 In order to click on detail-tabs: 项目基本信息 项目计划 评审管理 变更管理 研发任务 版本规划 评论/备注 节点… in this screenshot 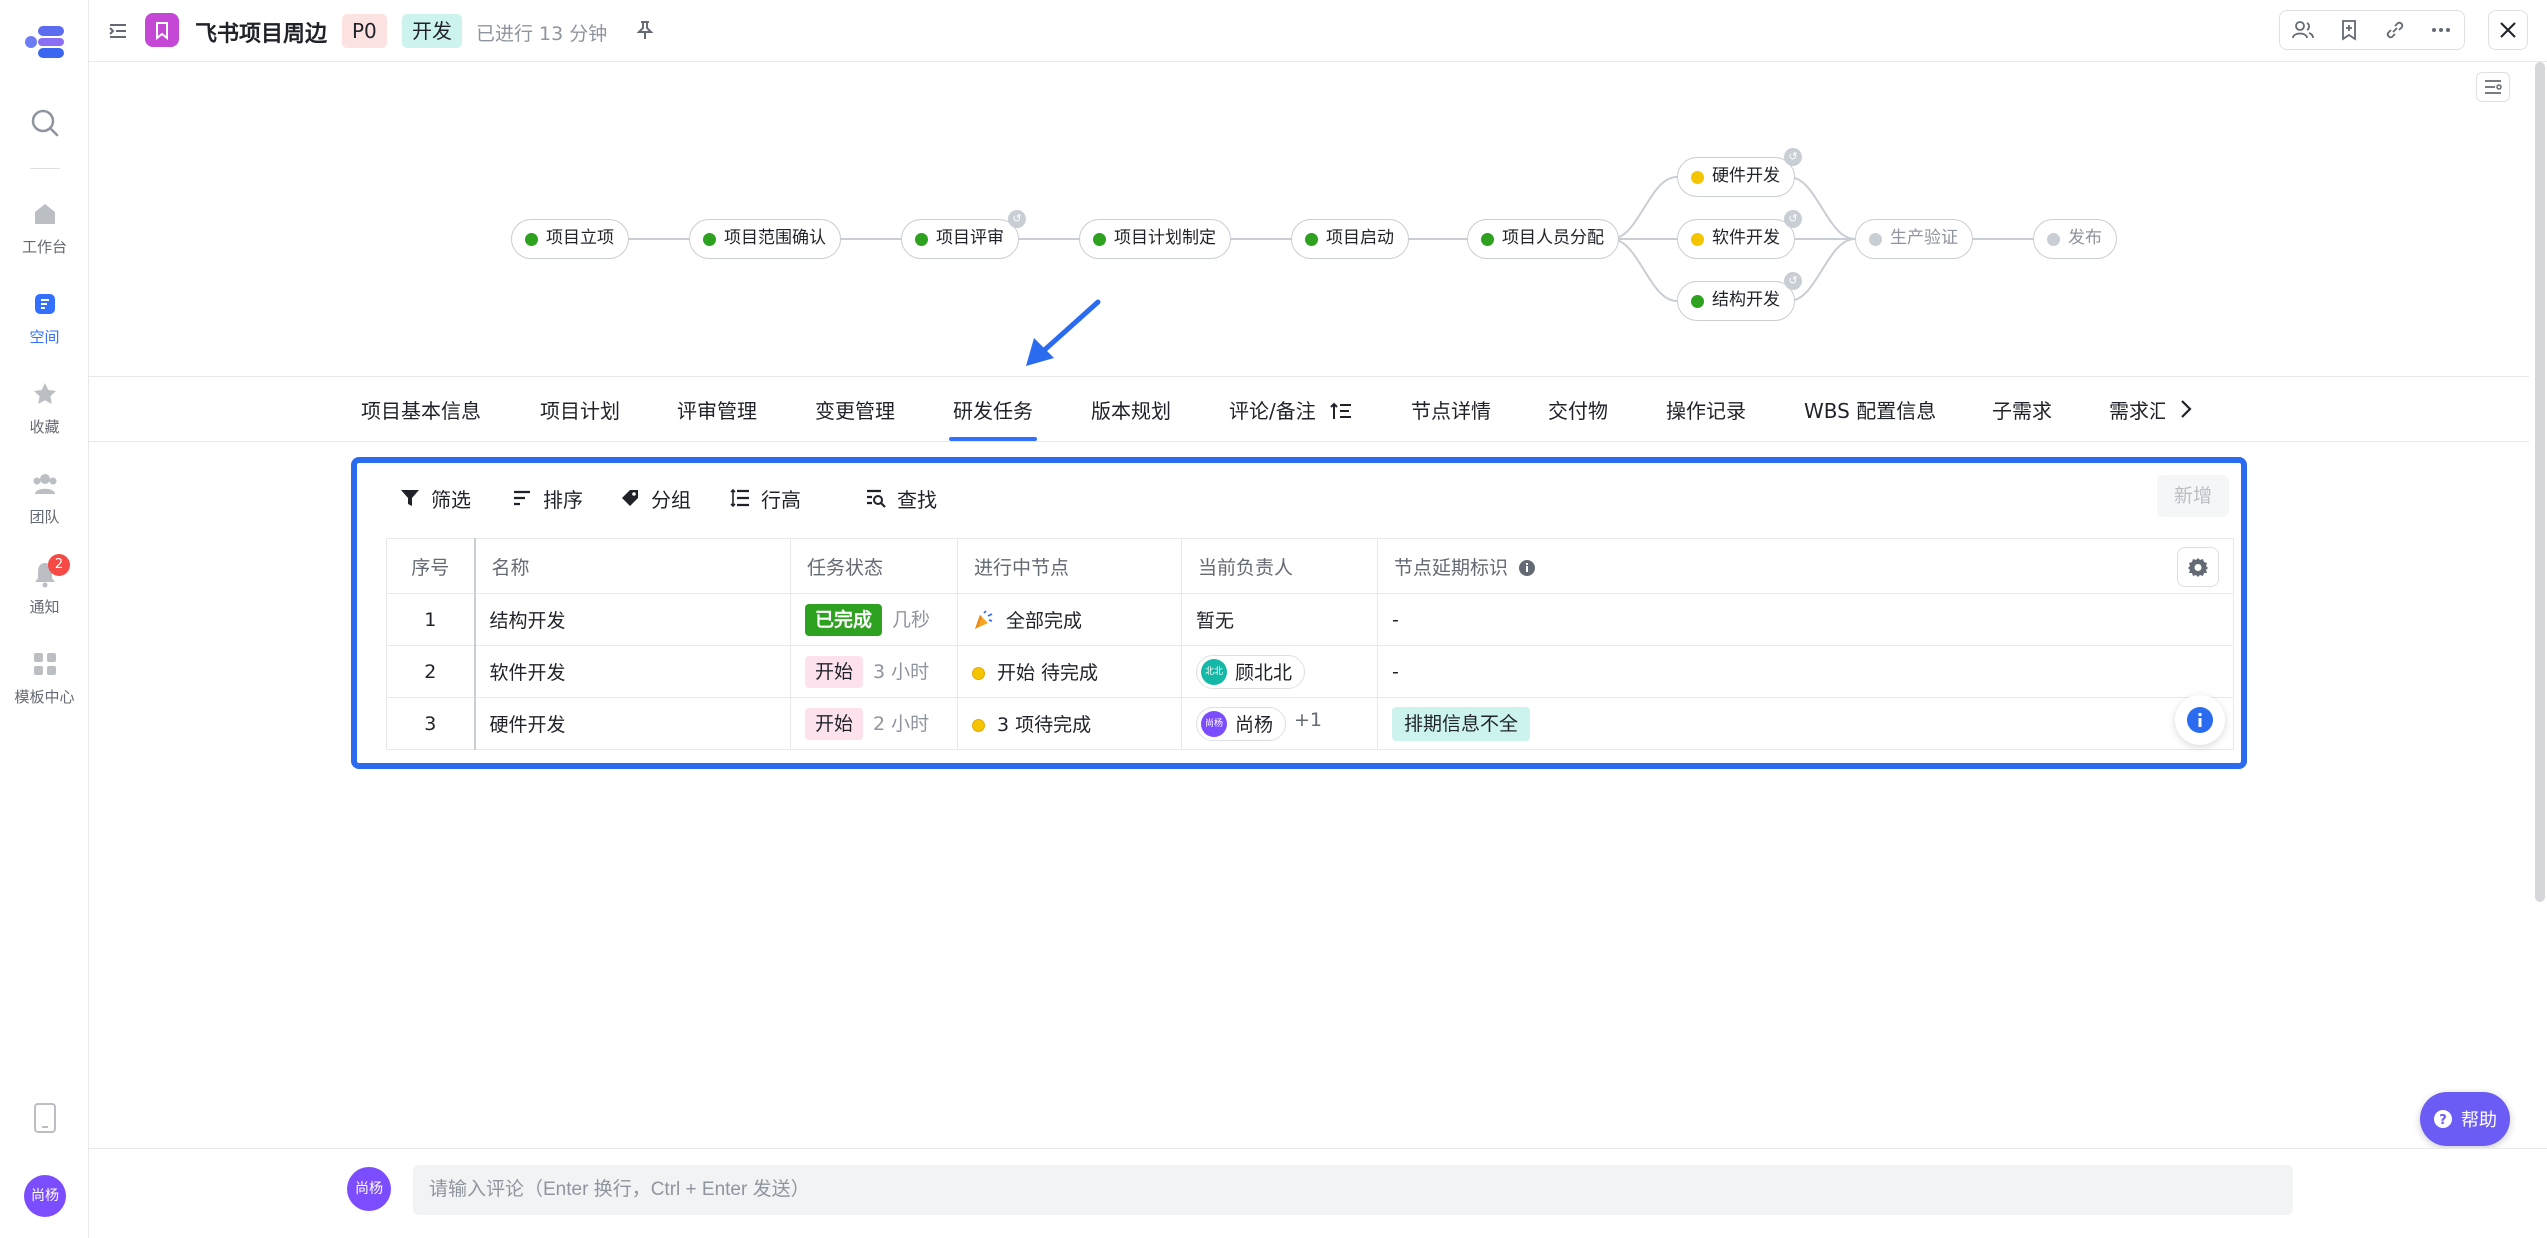, I will do `click(1309, 409)`.